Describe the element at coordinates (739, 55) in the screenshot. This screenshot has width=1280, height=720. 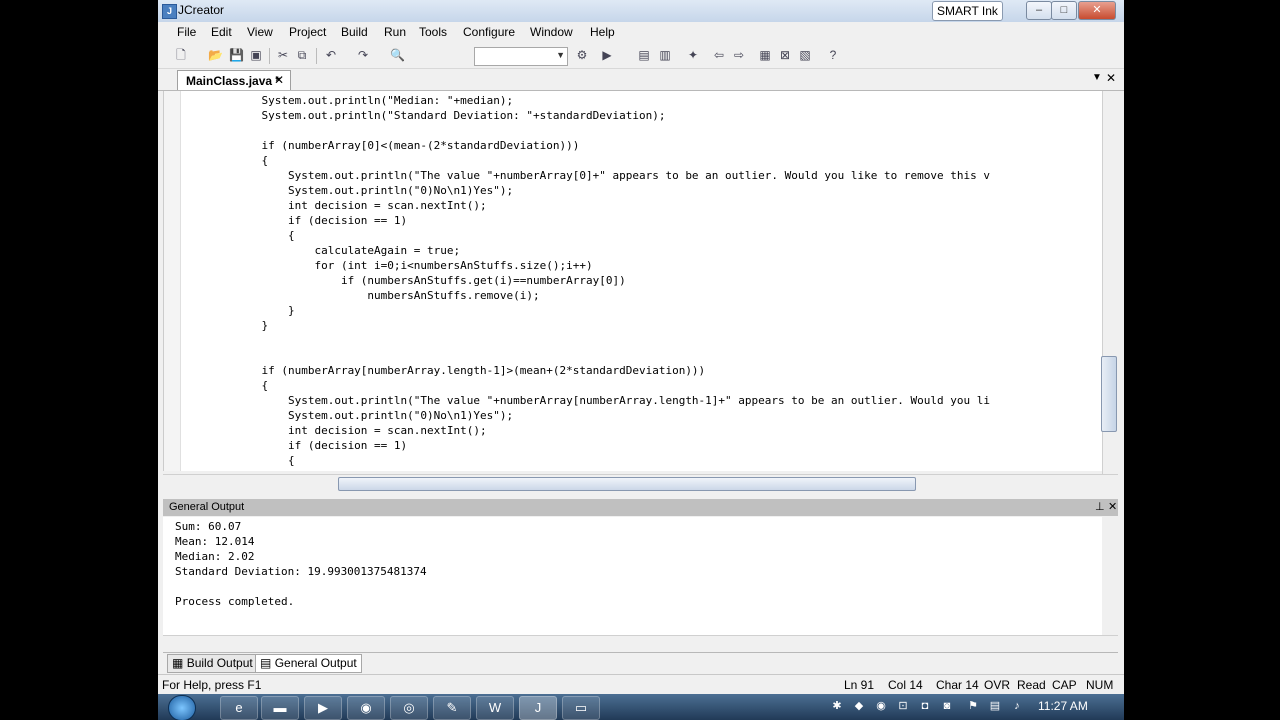
I see `forward-icon: ⇨` at that location.